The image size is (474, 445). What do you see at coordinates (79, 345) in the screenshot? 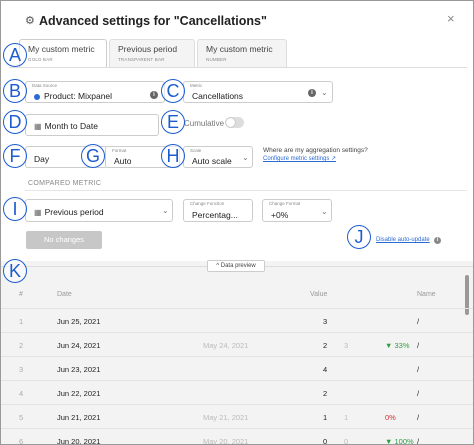
I see `row-date: Jun 24, 2021` at bounding box center [79, 345].